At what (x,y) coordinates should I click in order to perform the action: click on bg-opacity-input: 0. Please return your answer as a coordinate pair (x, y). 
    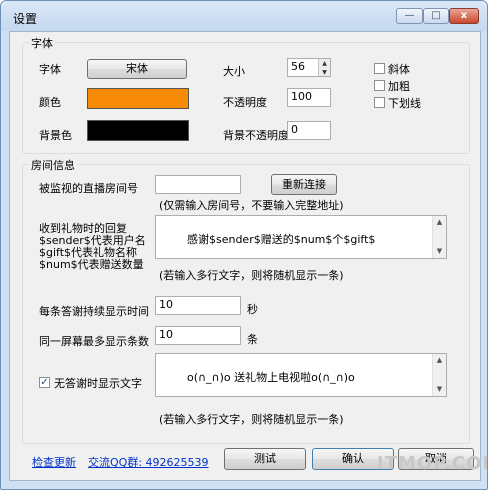
    Looking at the image, I should click on (309, 130).